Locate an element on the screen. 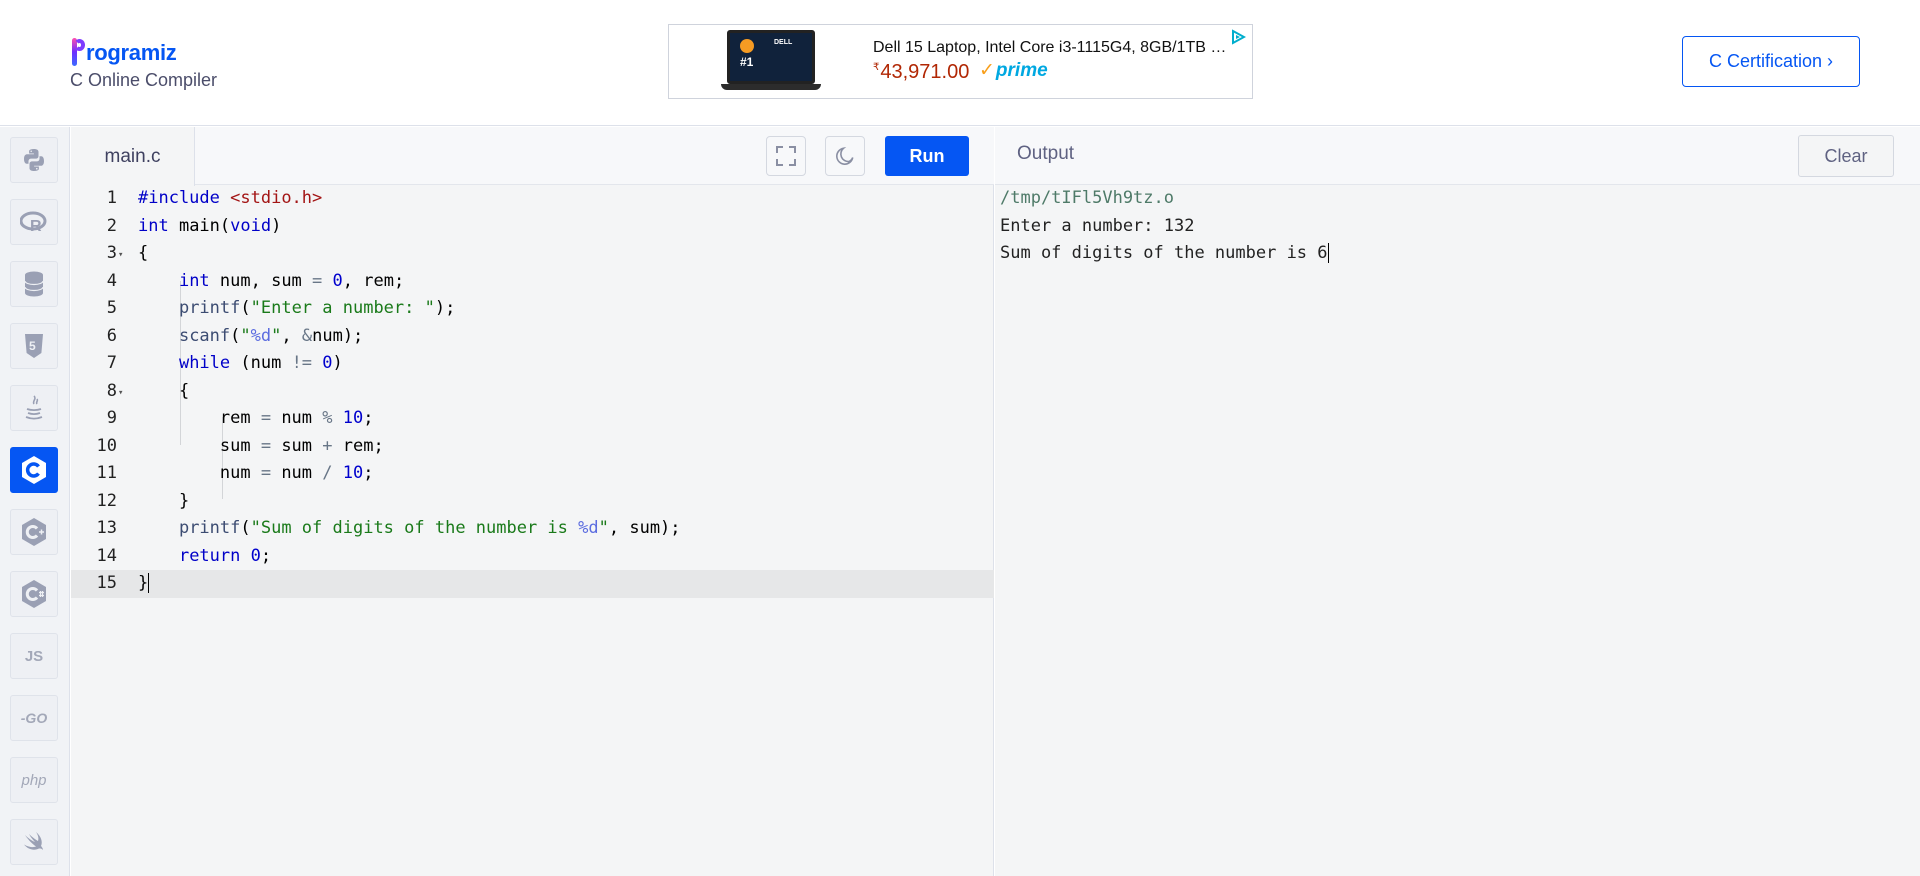  code-line: 6 scanf("%d", &num); is located at coordinates (532, 337).